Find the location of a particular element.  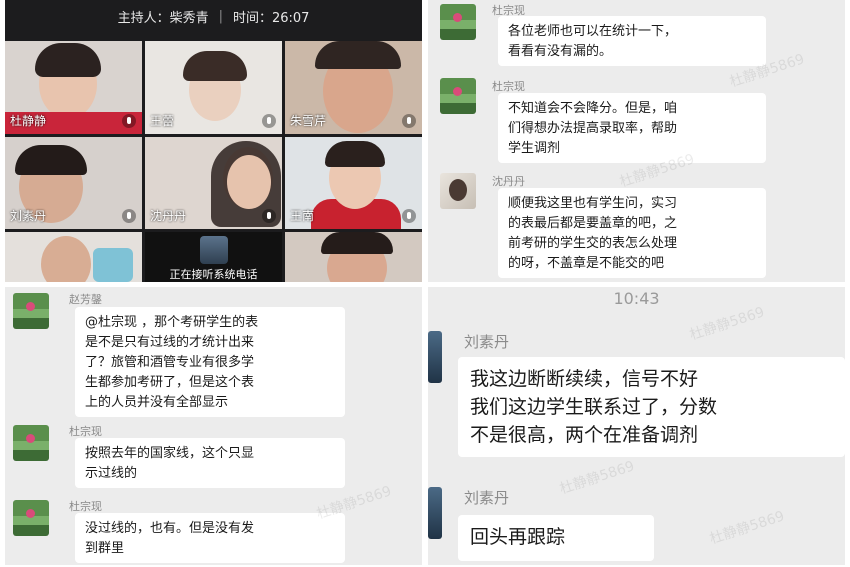

sender-name: 沈丹丹 is located at coordinates (508, 181).